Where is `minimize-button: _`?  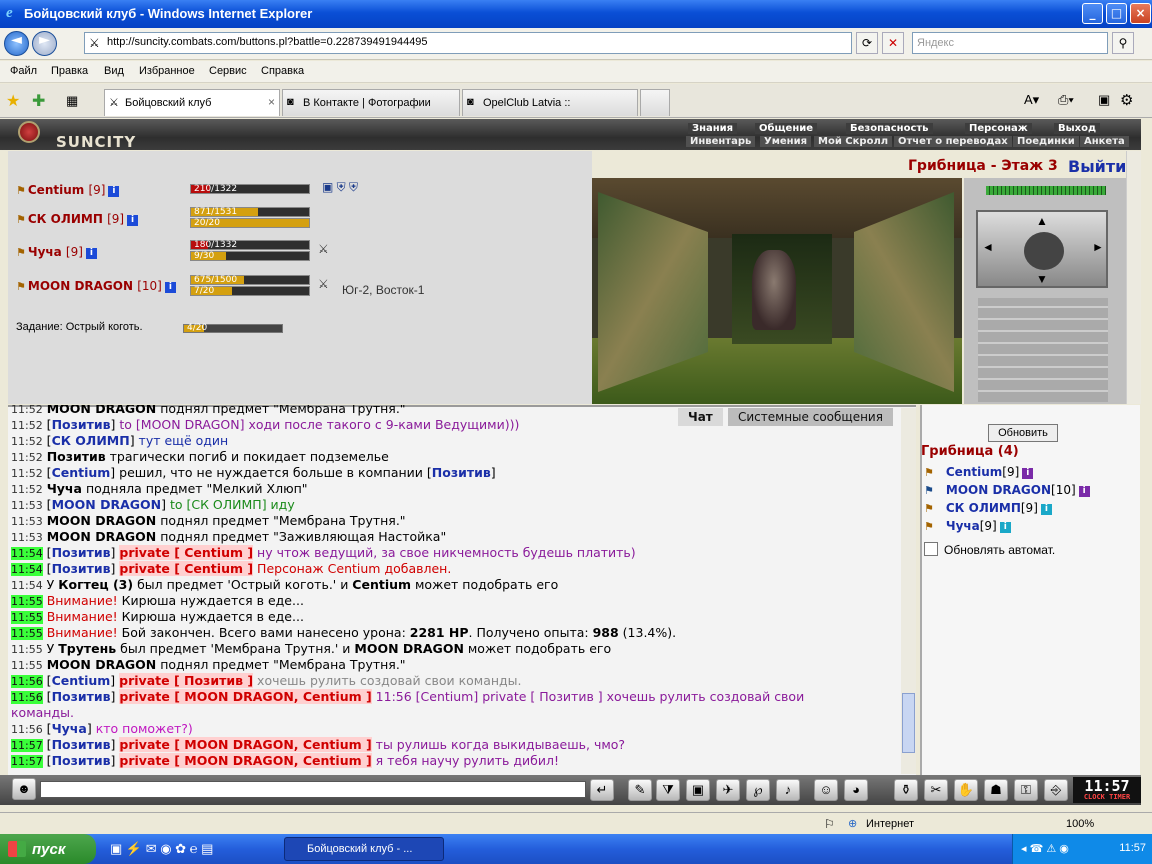 minimize-button: _ is located at coordinates (1092, 13).